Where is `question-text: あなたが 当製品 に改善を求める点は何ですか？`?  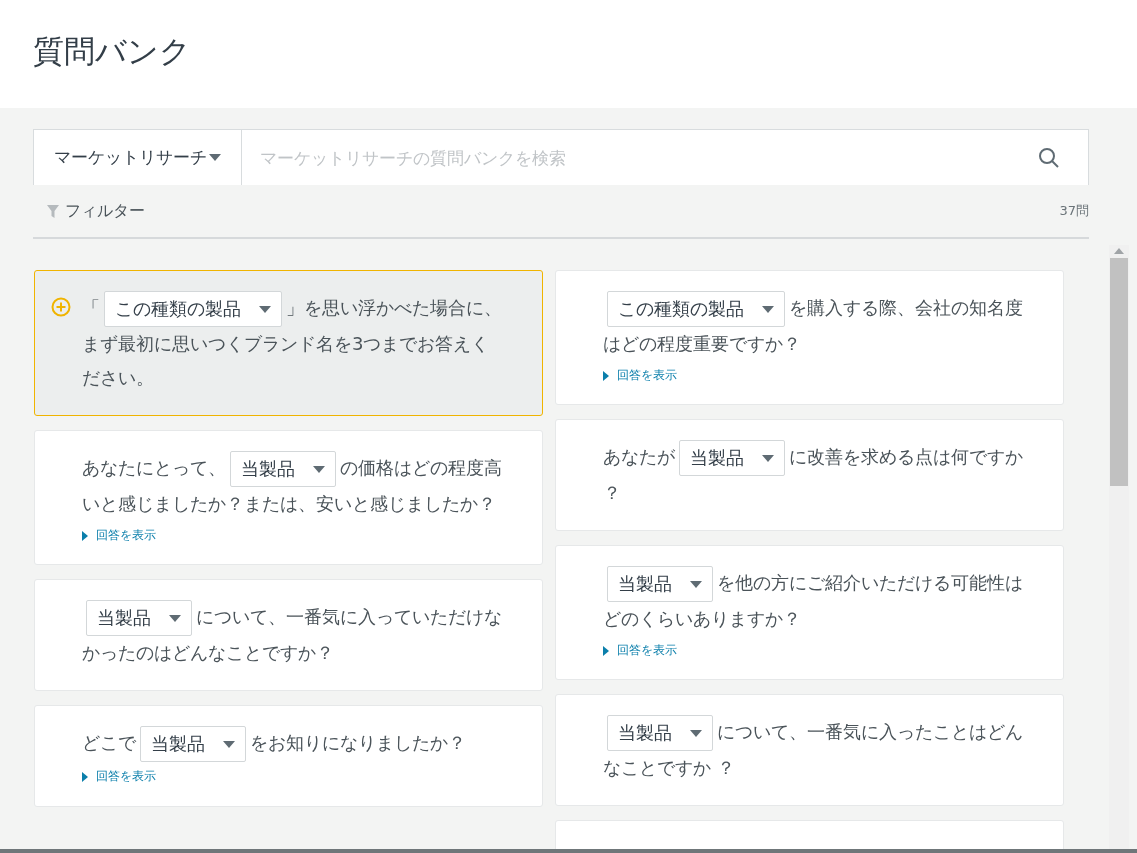
question-text: あなたが 当製品 に改善を求める点は何ですか？ is located at coordinates (813, 475).